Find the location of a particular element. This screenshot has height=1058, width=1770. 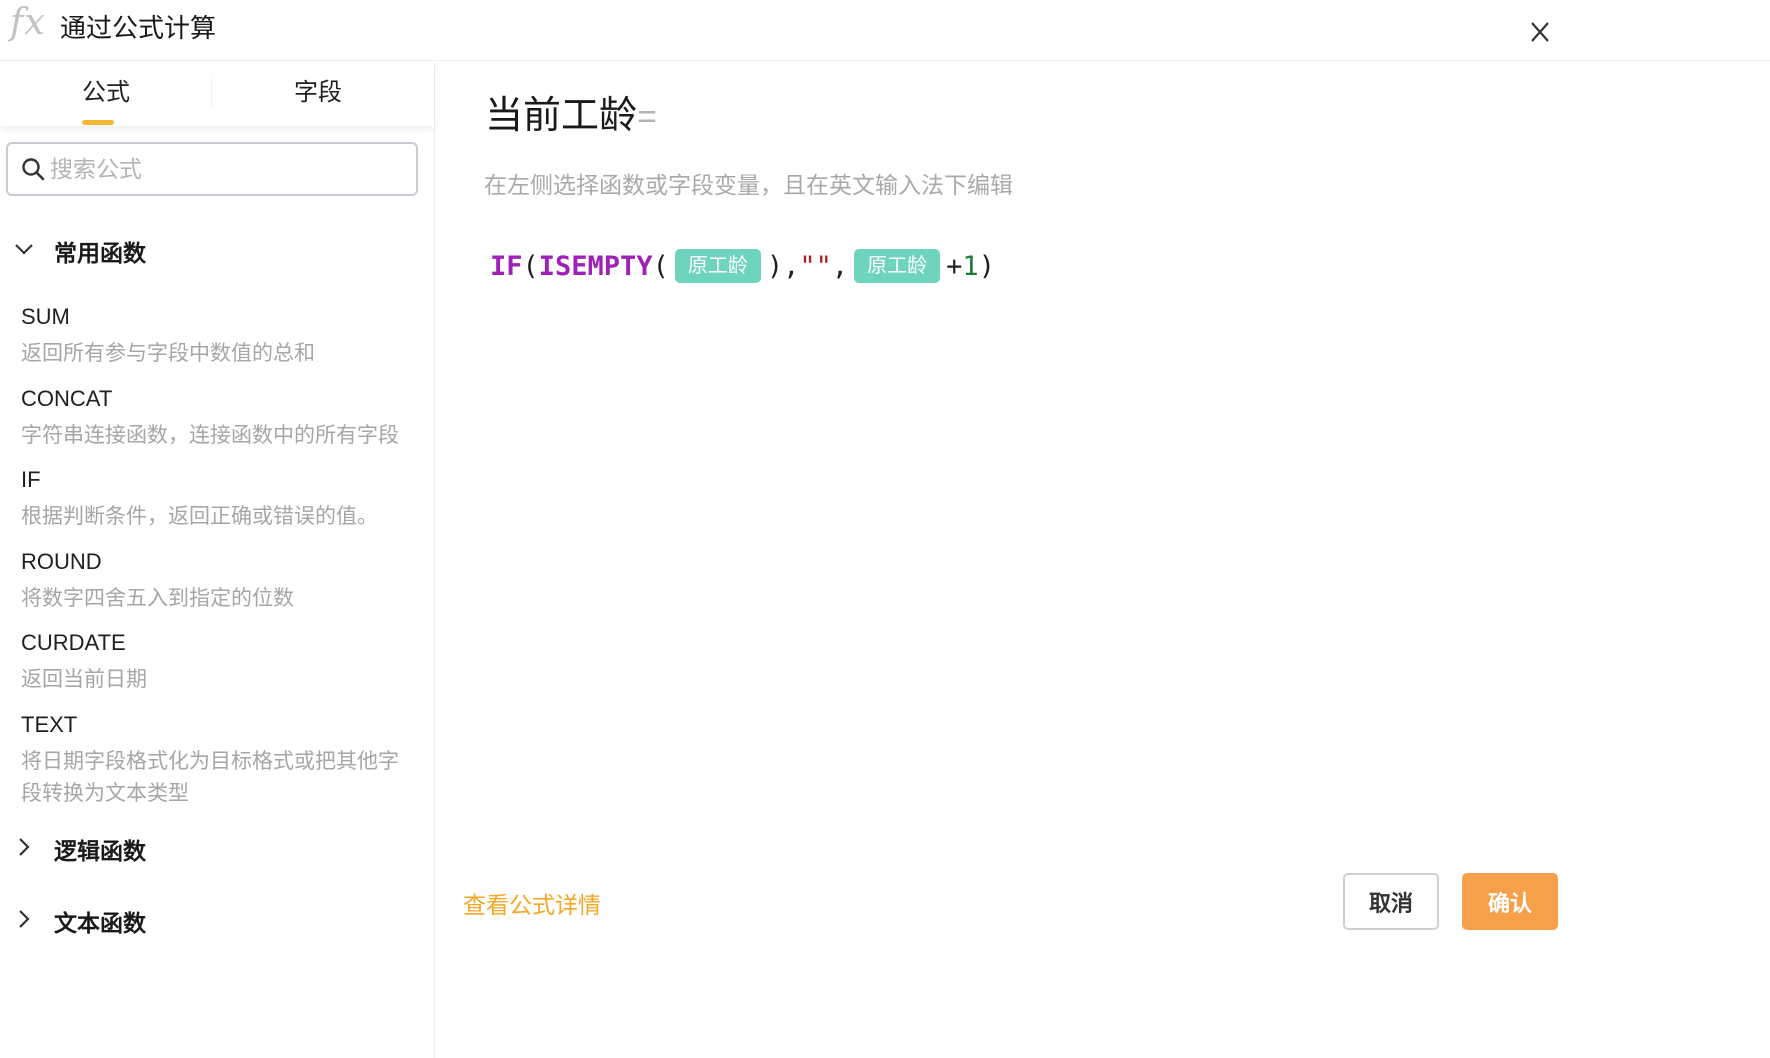

function-desc: 返回当前日期 is located at coordinates (84, 679).